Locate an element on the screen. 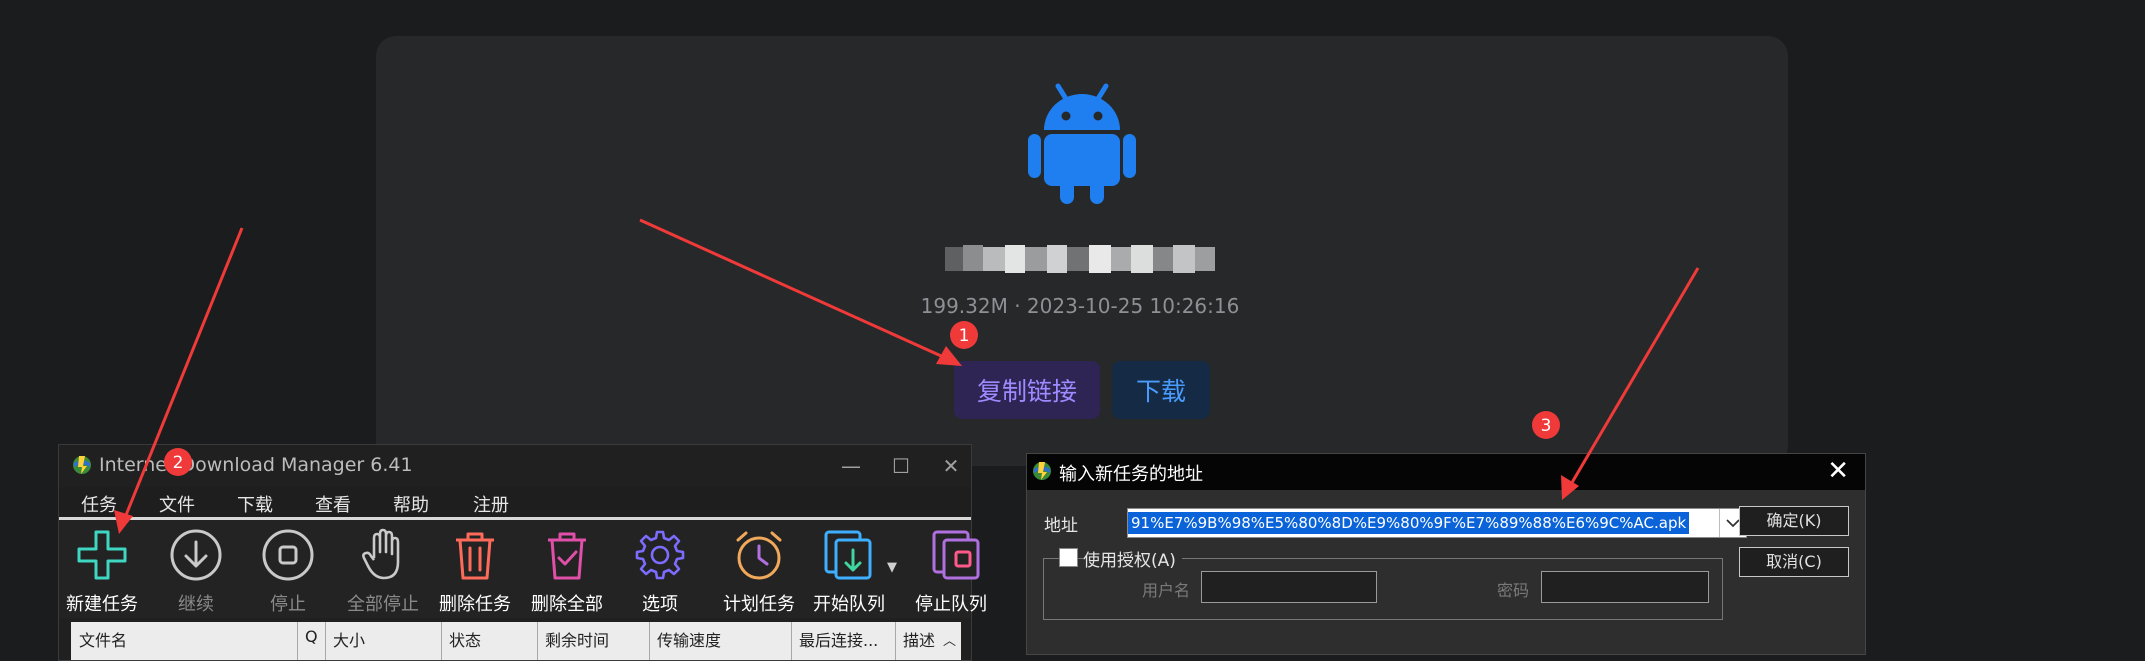 The image size is (2145, 661). file-meta: 199.32M · 2023-10-25 10:26:16 is located at coordinates (1080, 306).